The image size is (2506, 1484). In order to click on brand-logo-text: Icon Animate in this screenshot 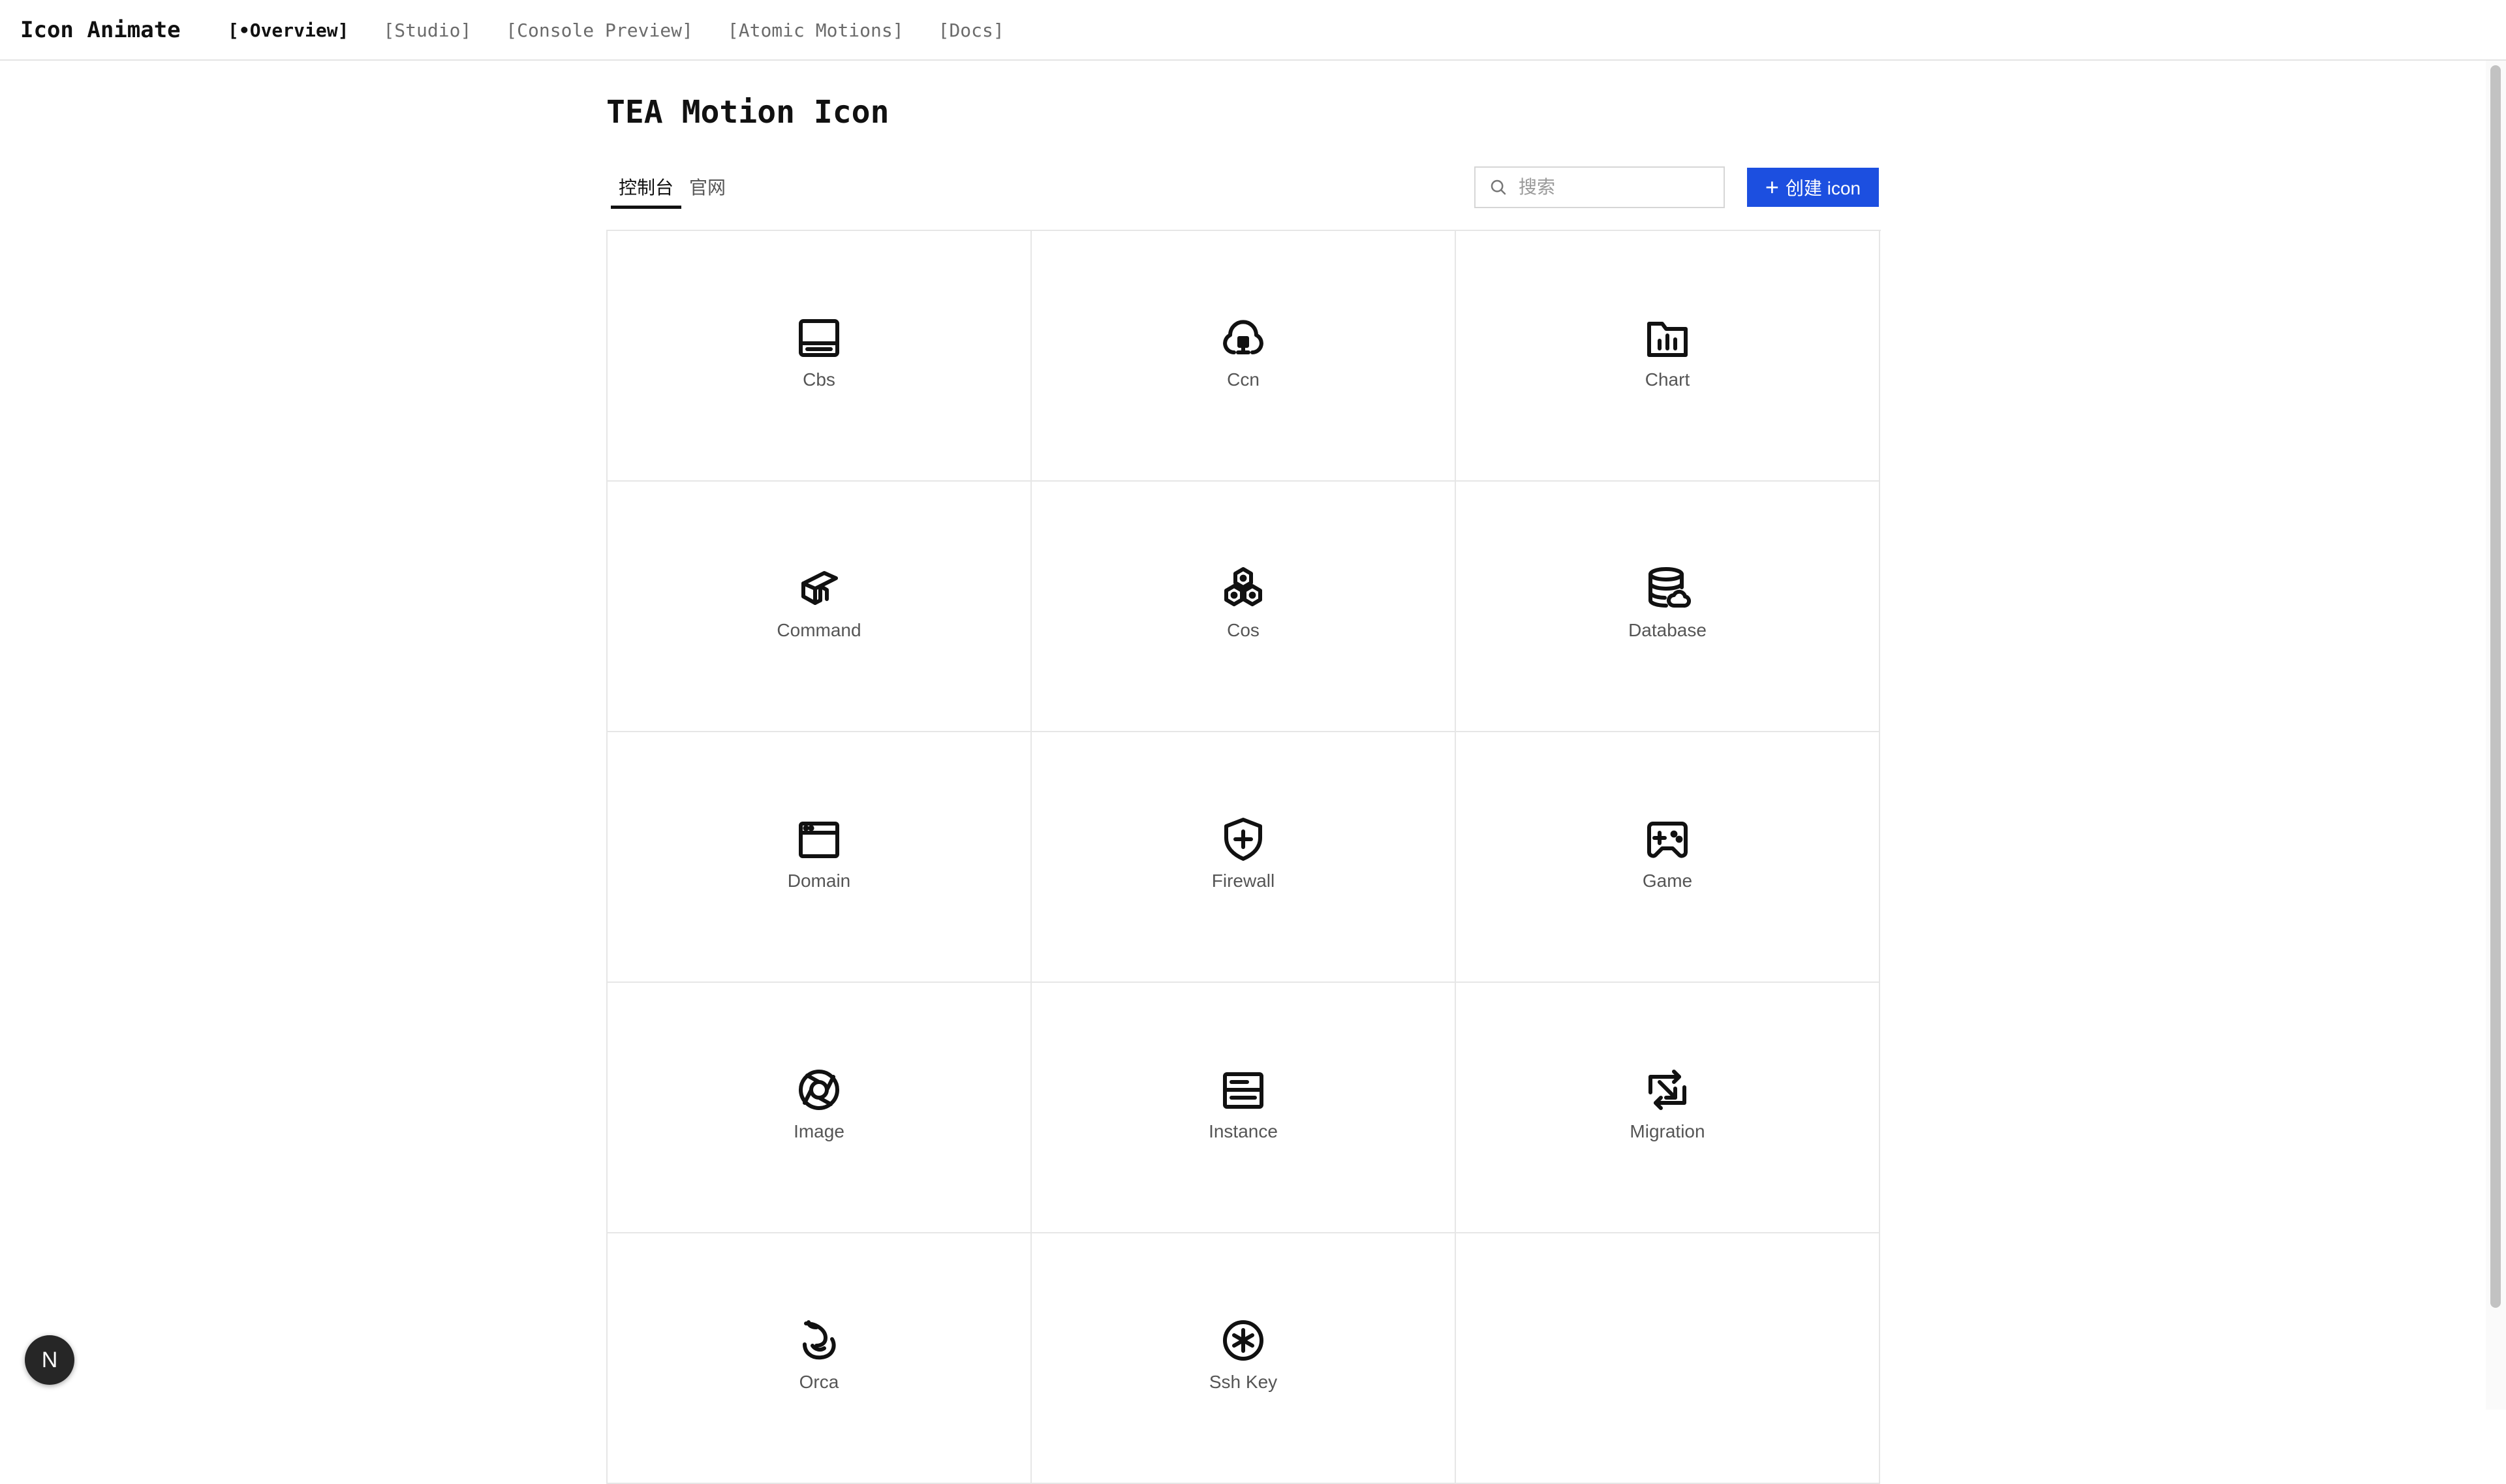, I will do `click(100, 30)`.